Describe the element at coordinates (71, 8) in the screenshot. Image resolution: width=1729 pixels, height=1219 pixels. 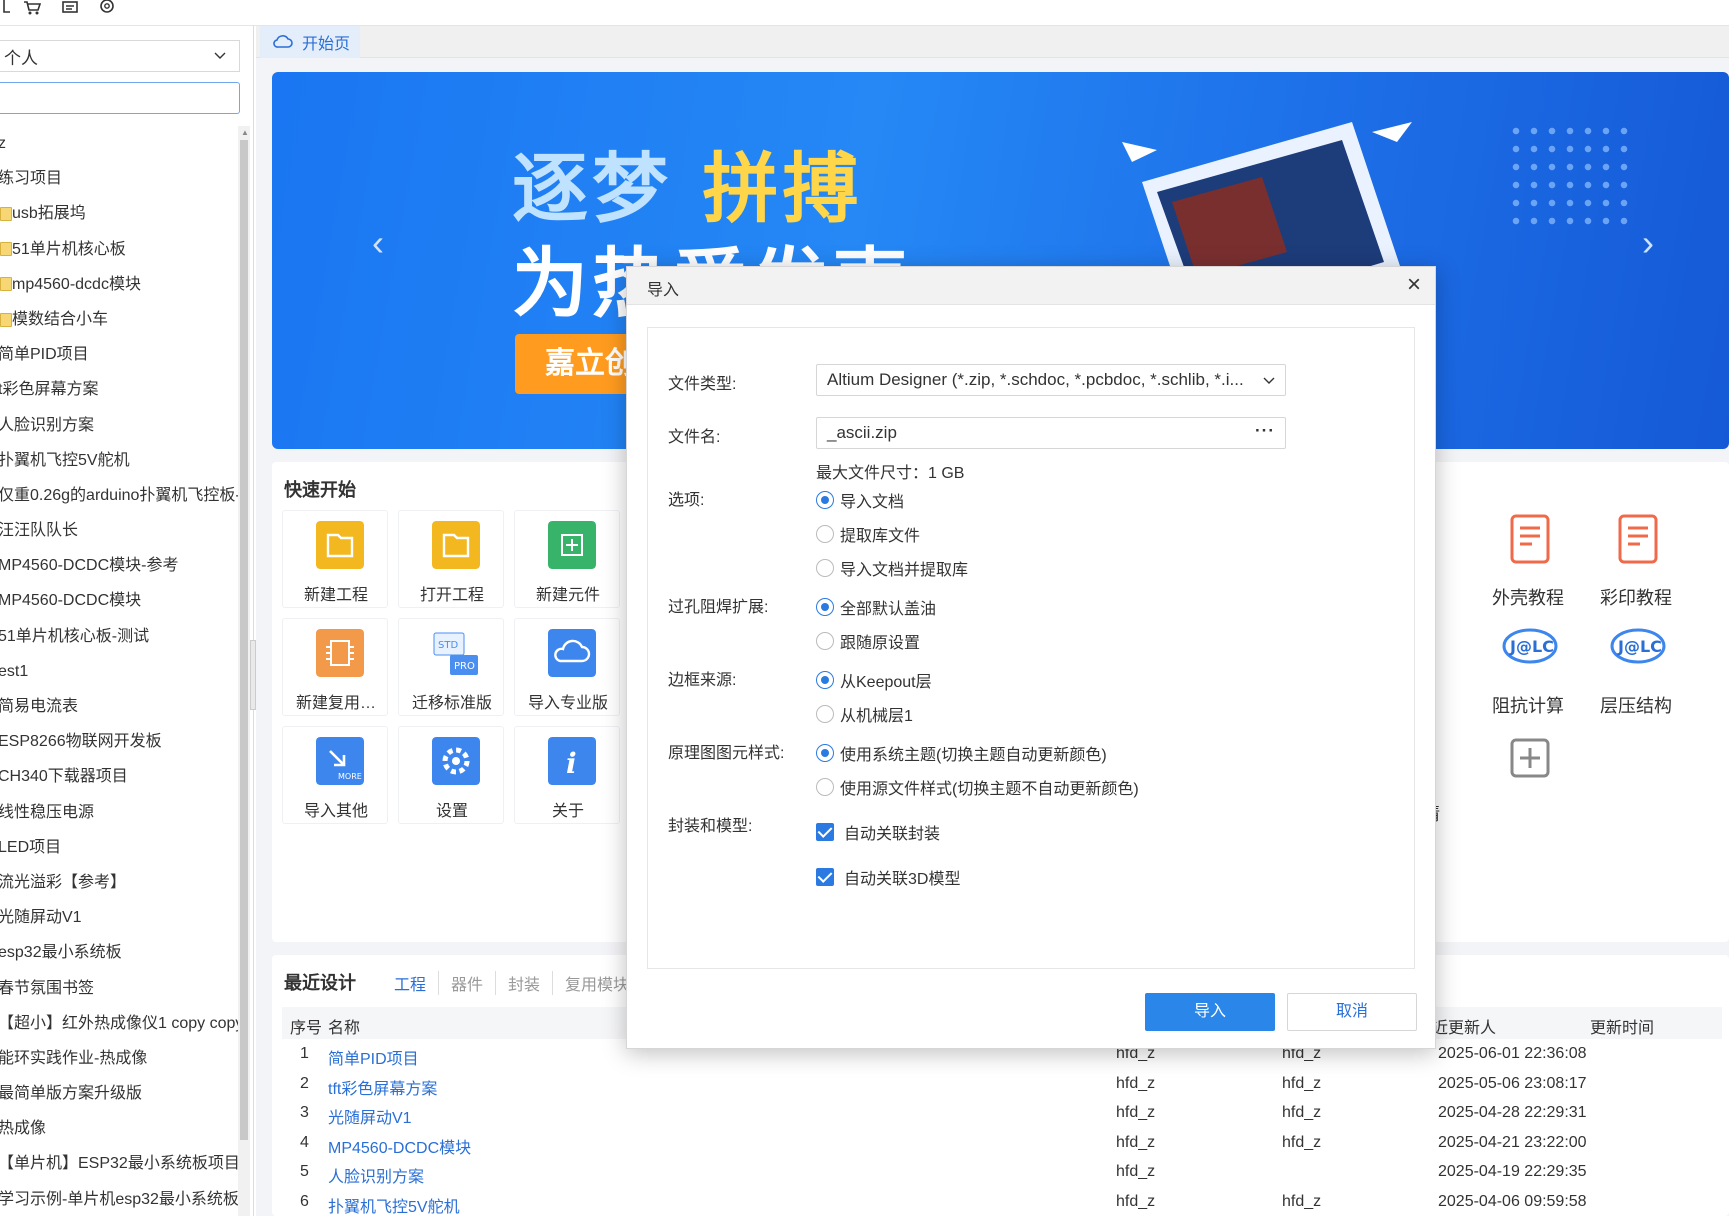
I see `print-icon` at that location.